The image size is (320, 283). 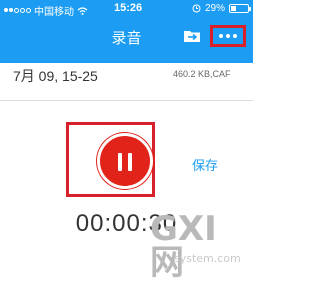 What do you see at coordinates (221, 36) in the screenshot?
I see `more-dots-icon` at bounding box center [221, 36].